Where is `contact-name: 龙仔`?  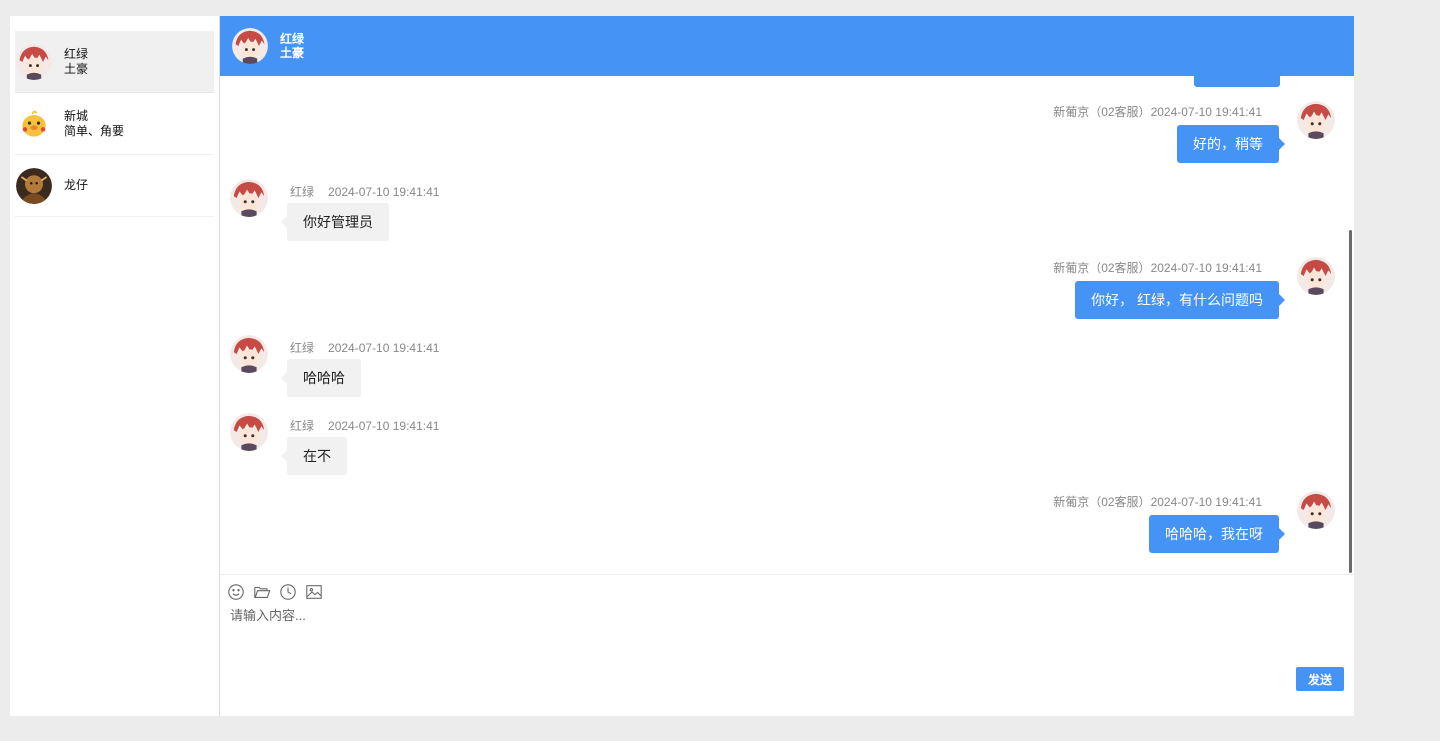
contact-name: 龙仔 is located at coordinates (76, 185).